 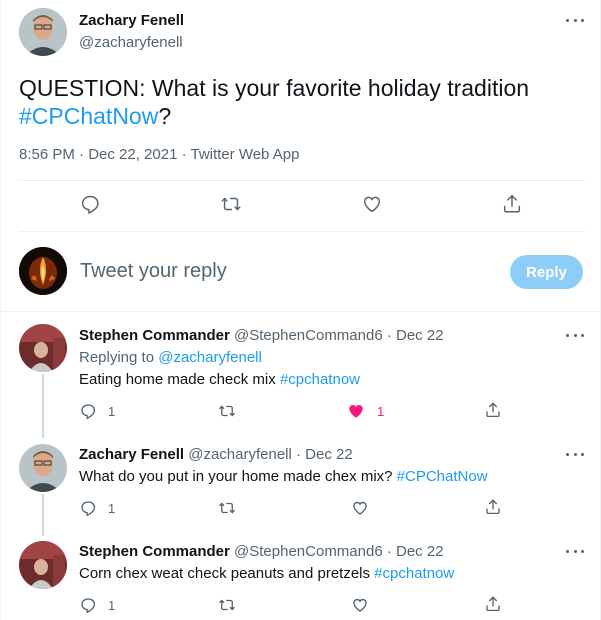 I want to click on reply-text: Eating home made check mix #cpchatnow, so click(x=219, y=379).